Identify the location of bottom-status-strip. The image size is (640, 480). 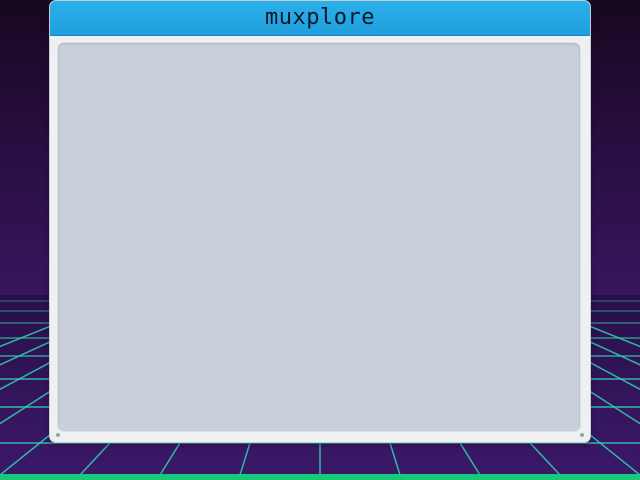
(320, 477).